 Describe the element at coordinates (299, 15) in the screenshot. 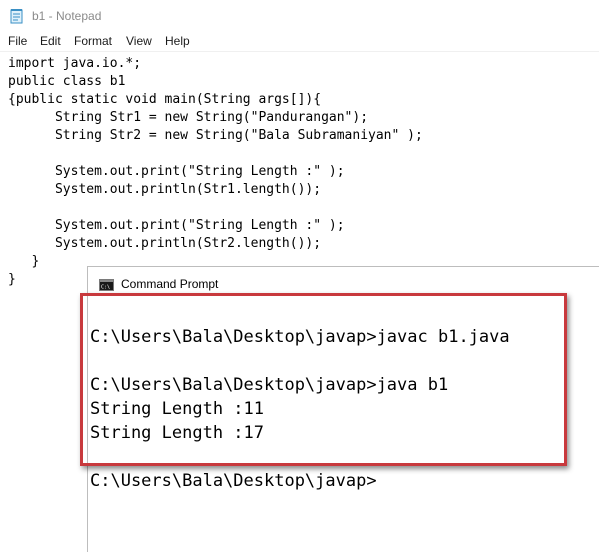

I see `notepad-titlebar: b1 - Notepad` at that location.